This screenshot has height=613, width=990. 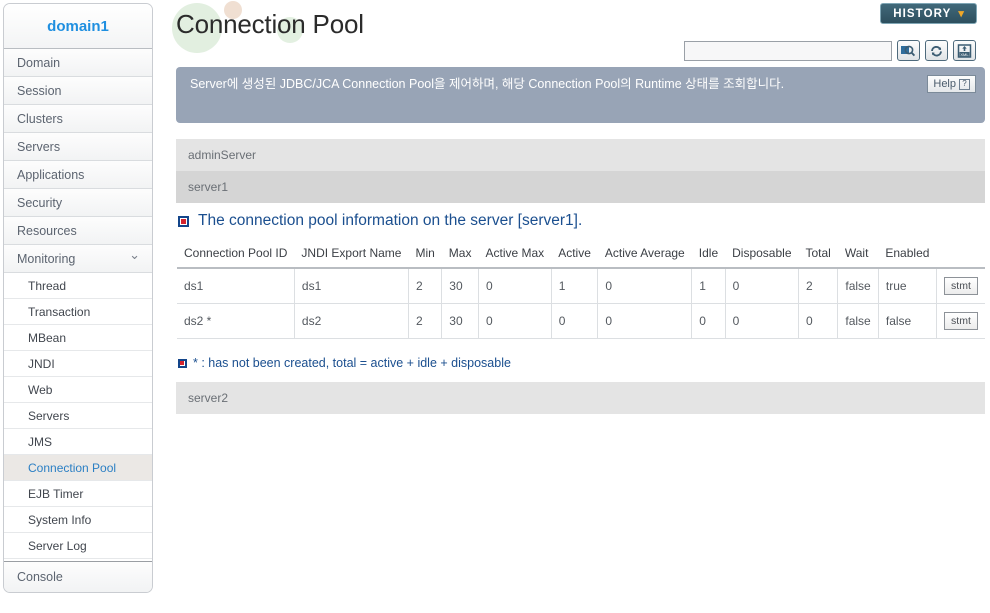 I want to click on cell-total: 2, so click(x=818, y=286).